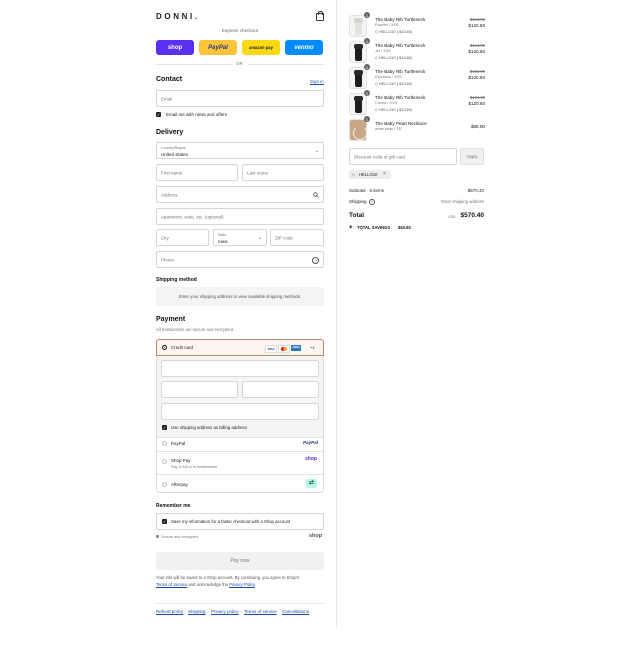 The width and height of the screenshot is (640, 655). I want to click on phone-field: Phone ?, so click(240, 259).